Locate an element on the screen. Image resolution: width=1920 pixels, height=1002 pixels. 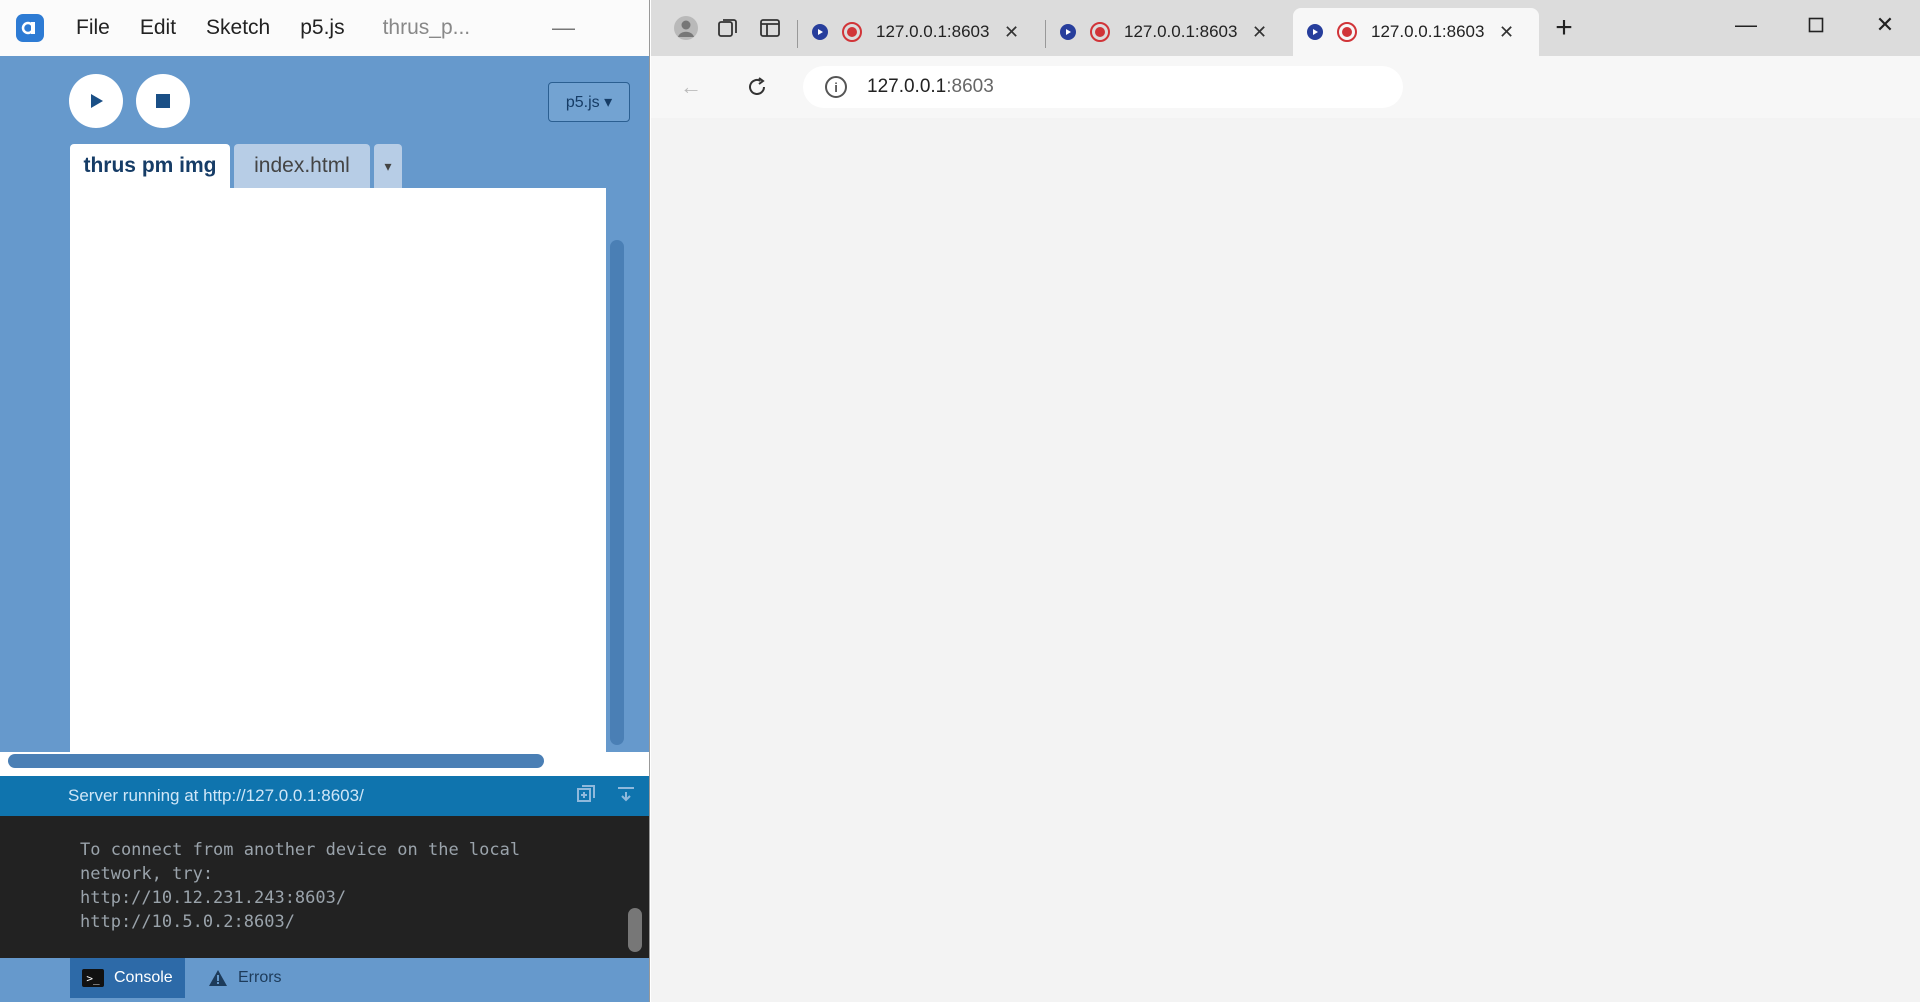
spacer2 is located at coordinates (1284, 87).